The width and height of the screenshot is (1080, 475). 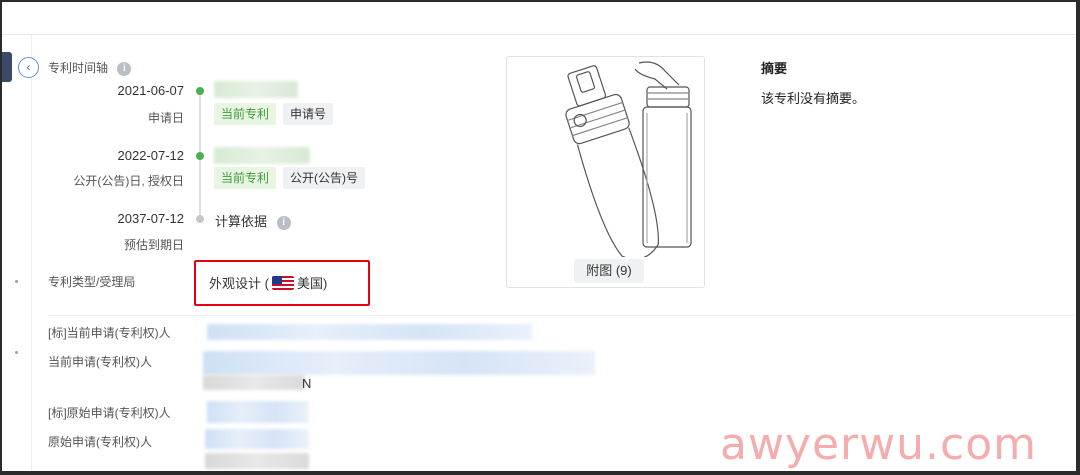 I want to click on site-watermark: awyerwu.com, so click(x=878, y=444).